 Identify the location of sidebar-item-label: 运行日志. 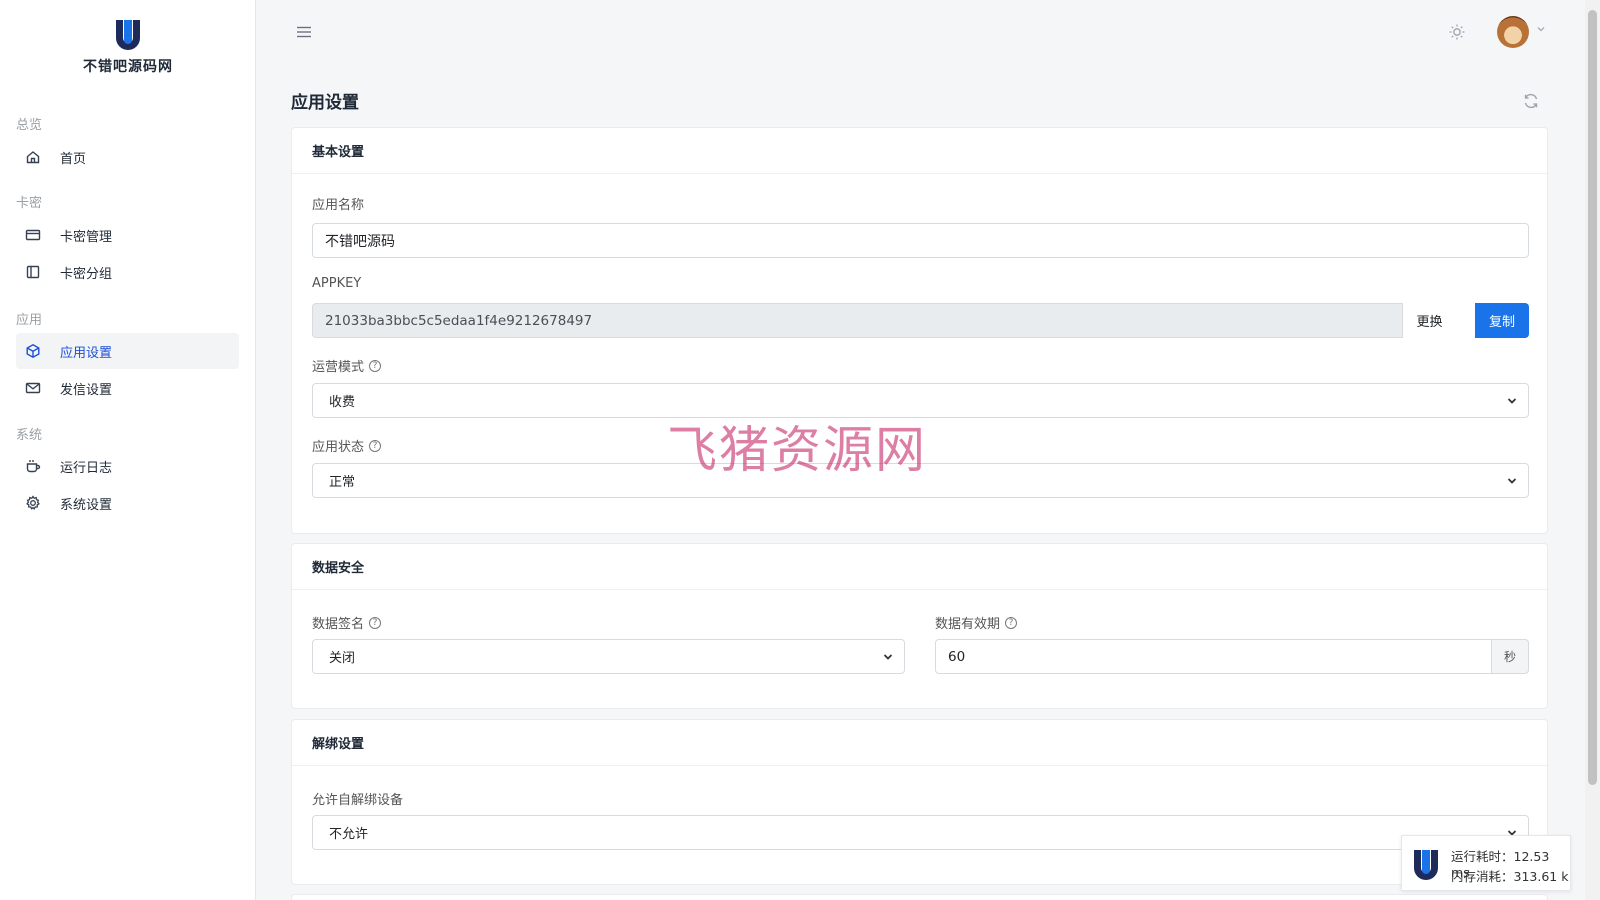
(86, 468).